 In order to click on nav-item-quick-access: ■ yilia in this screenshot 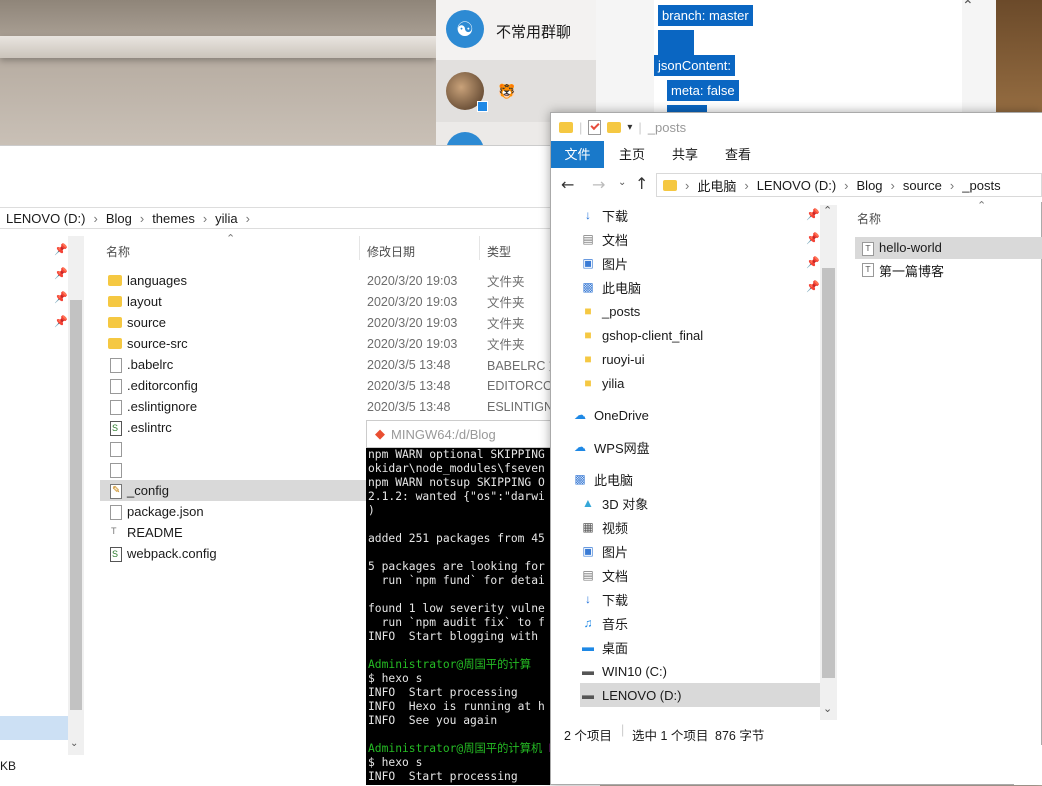, I will do `click(602, 383)`.